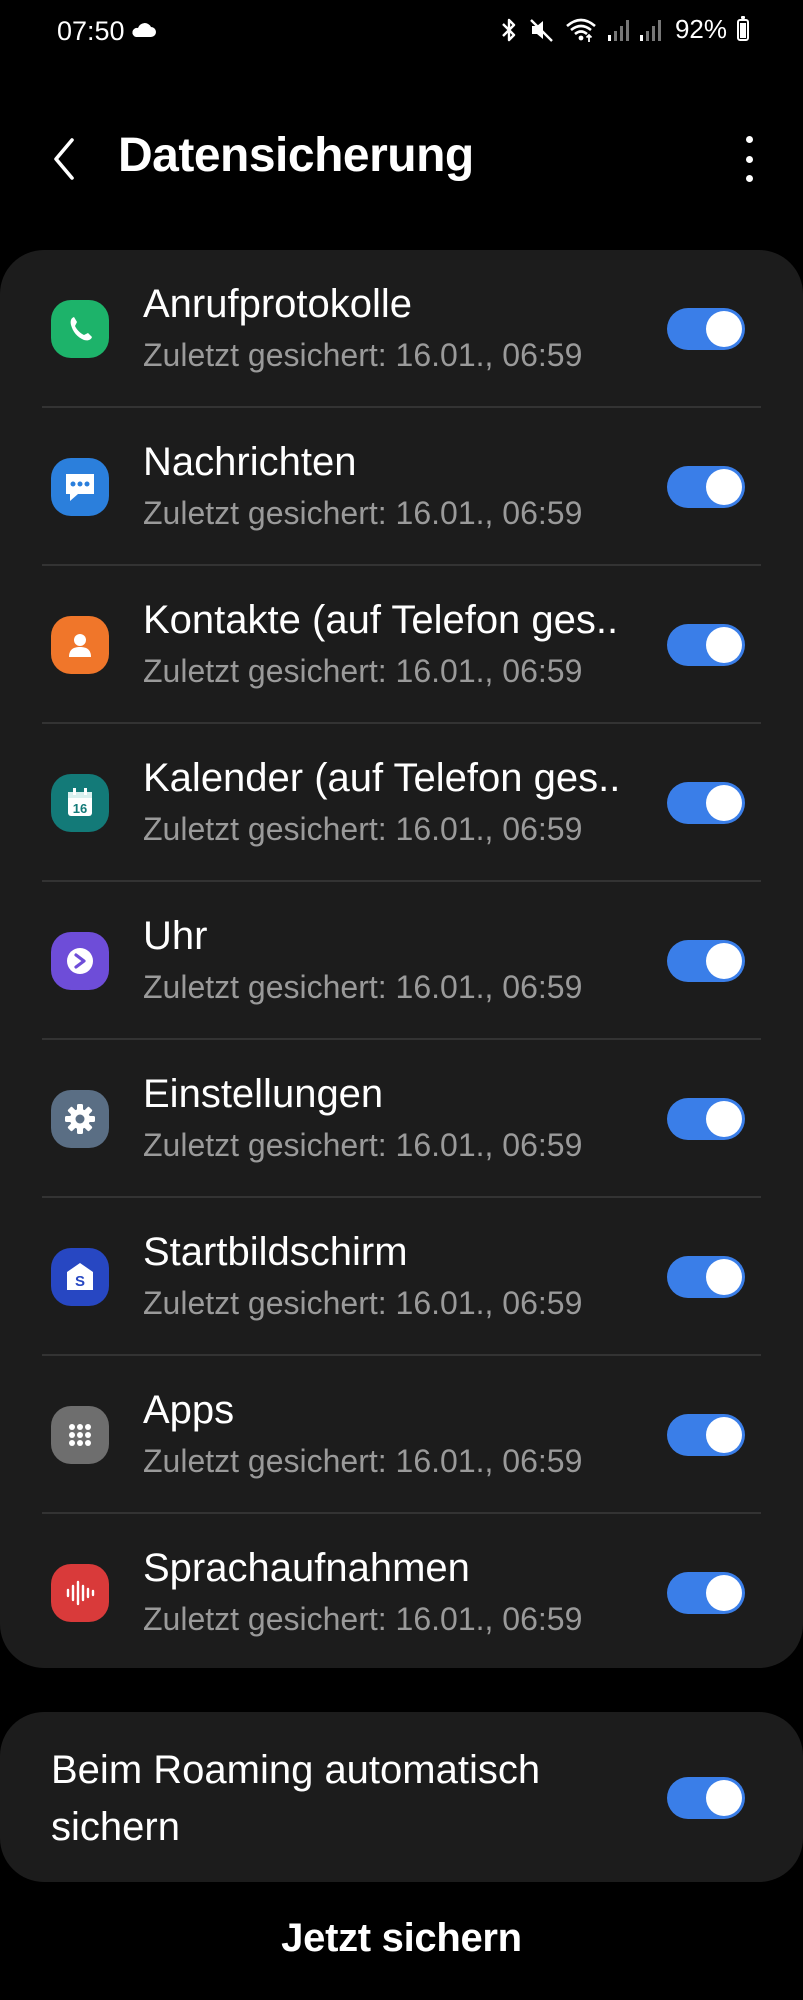 This screenshot has width=803, height=2000. What do you see at coordinates (80, 961) in the screenshot?
I see `clock-icon` at bounding box center [80, 961].